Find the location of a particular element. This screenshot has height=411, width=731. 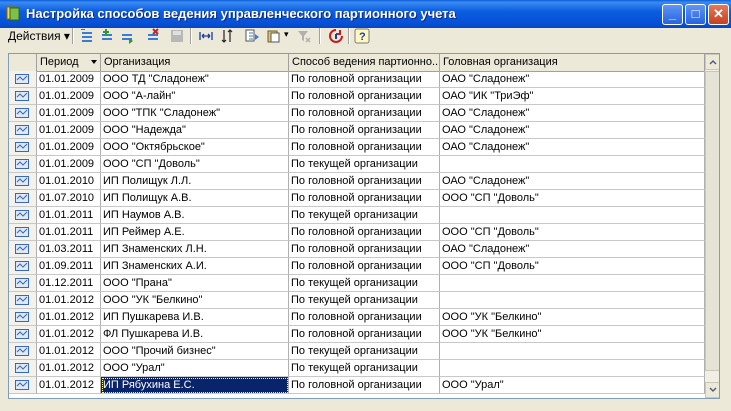

add-group-icon is located at coordinates (127, 36).